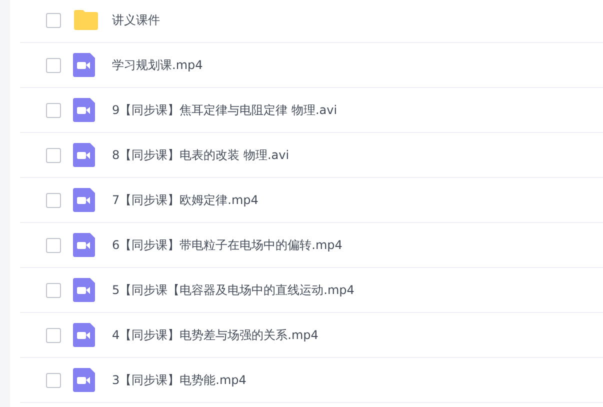  What do you see at coordinates (179, 380) in the screenshot?
I see `file-name: 3【同步课】电势能.mp4` at bounding box center [179, 380].